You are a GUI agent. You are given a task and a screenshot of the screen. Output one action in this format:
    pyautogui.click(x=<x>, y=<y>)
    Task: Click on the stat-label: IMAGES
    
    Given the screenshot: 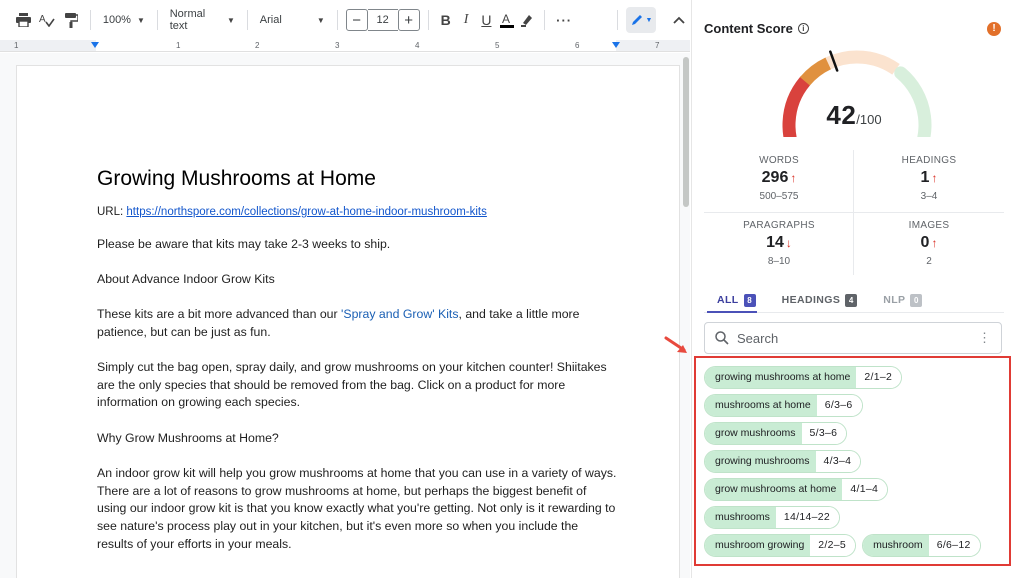 What is the action you would take?
    pyautogui.click(x=929, y=225)
    